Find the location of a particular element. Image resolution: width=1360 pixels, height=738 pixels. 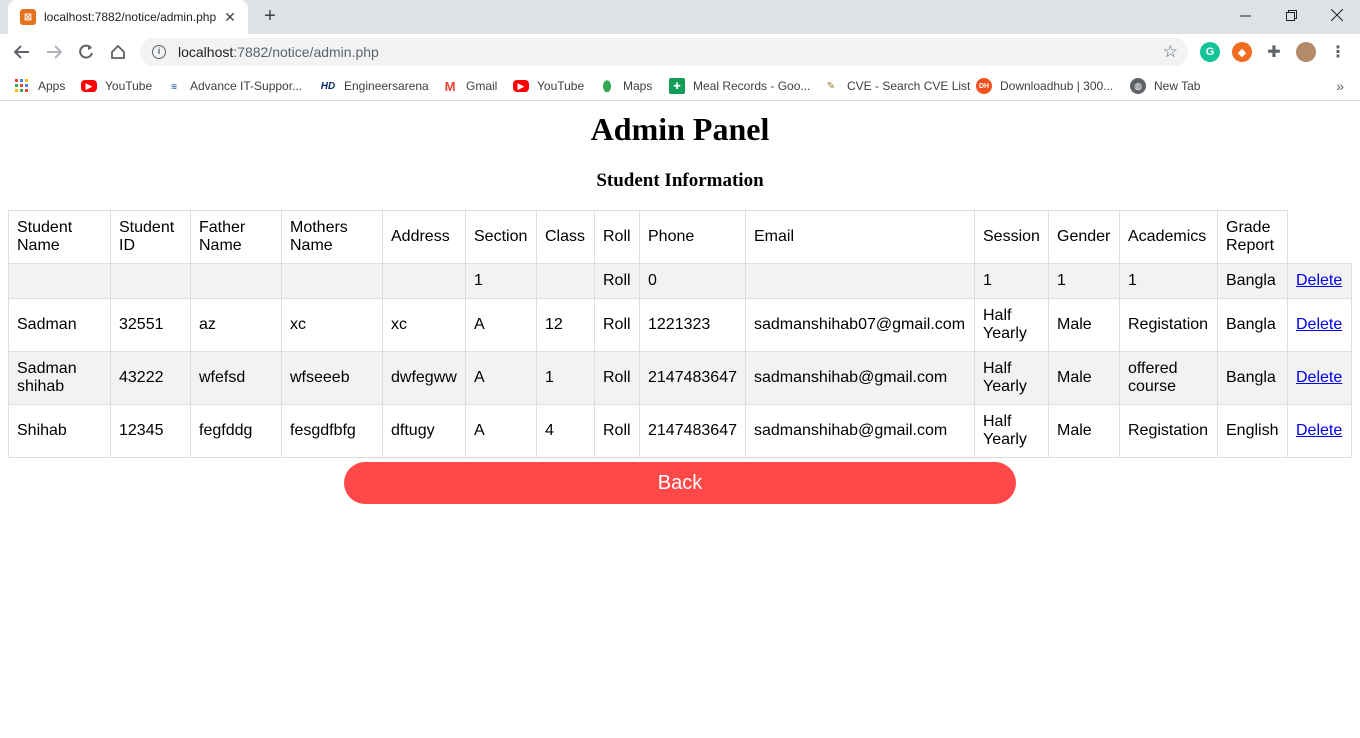

bookmark-engineersarena: HD Engineersarena is located at coordinates (374, 86).